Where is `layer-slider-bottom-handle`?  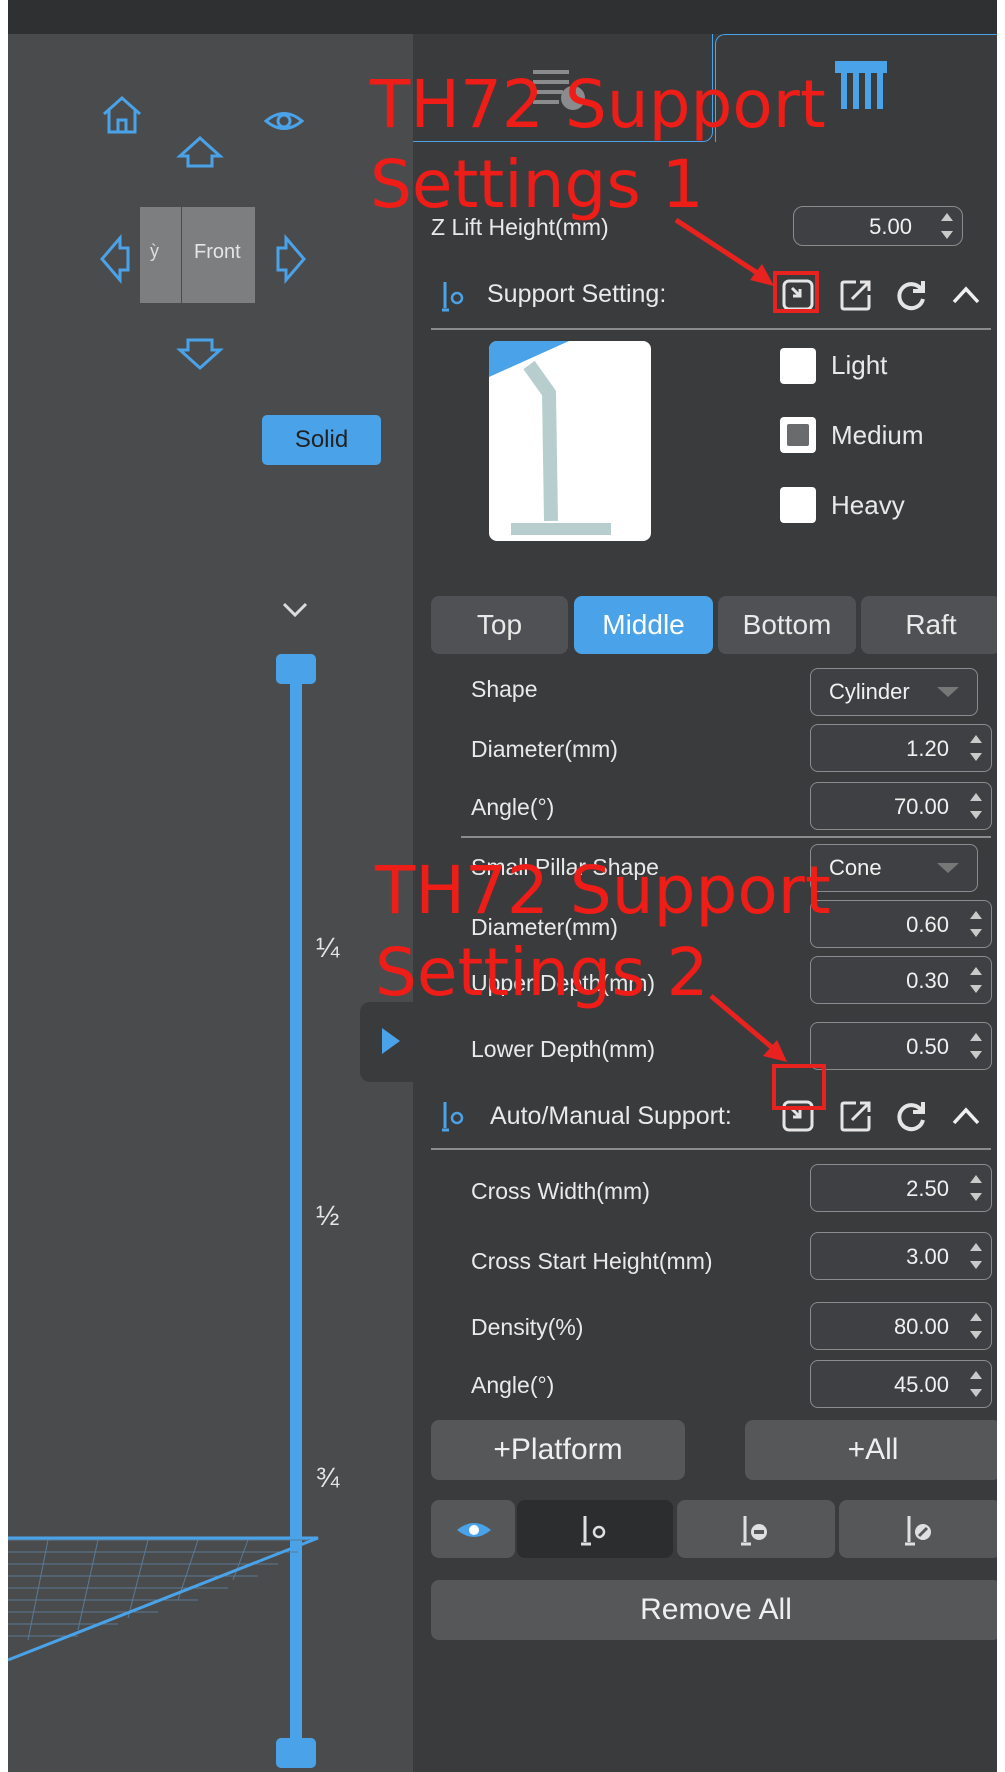
layer-slider-bottom-handle is located at coordinates (296, 1753).